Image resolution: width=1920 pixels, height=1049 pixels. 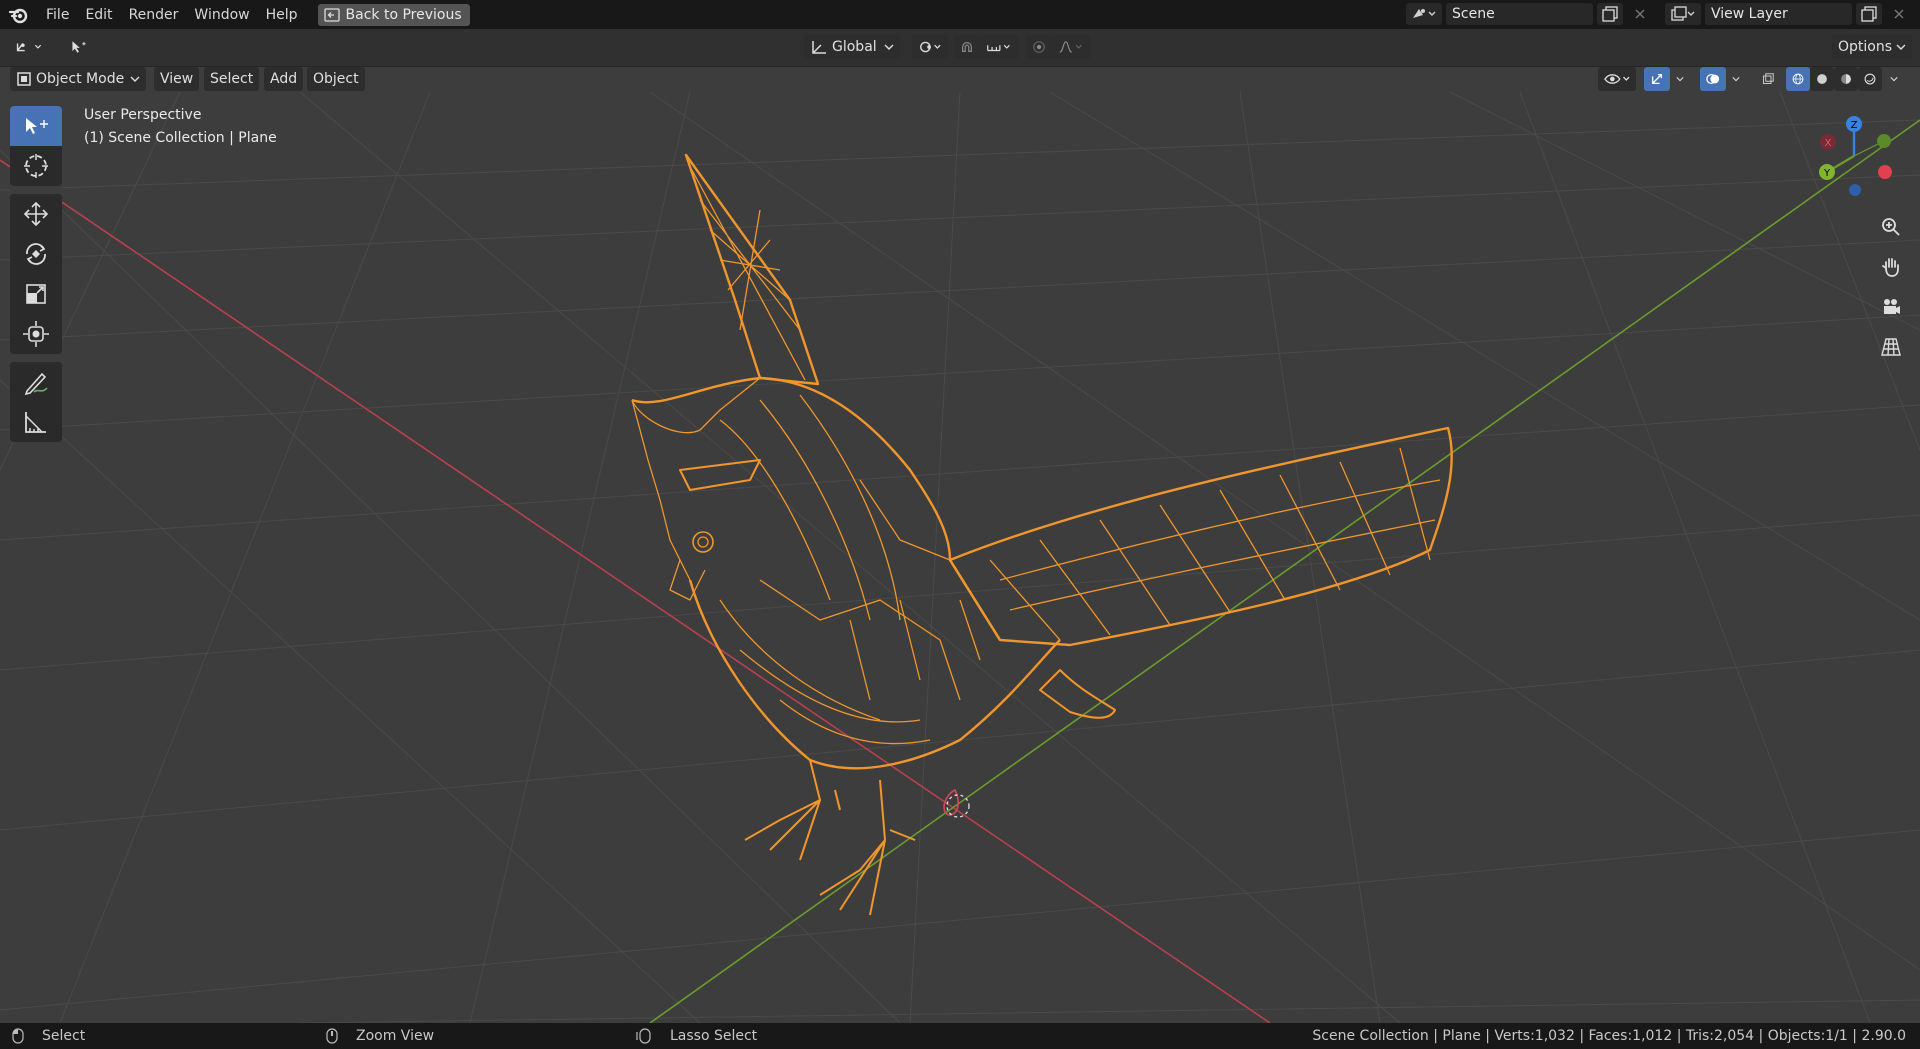 I want to click on editor-type-button, so click(x=30, y=47).